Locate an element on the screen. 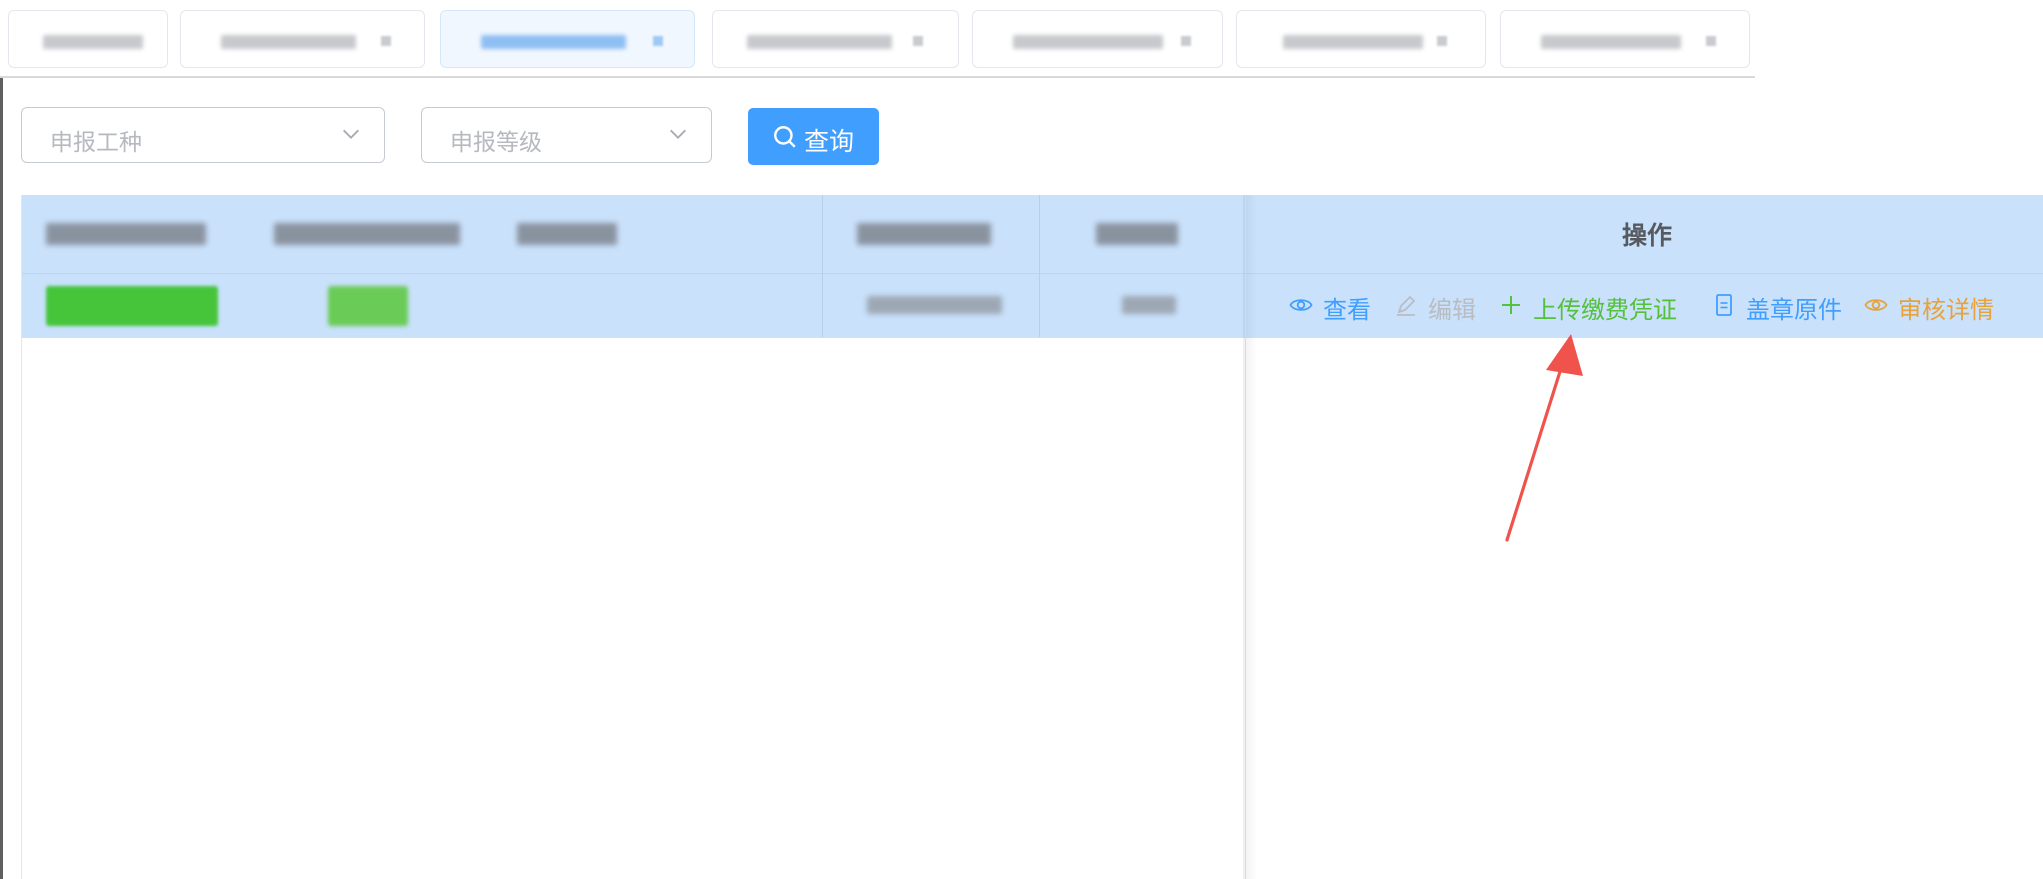 The width and height of the screenshot is (2043, 879). sealed-original-label: 盖章原件 is located at coordinates (1794, 310).